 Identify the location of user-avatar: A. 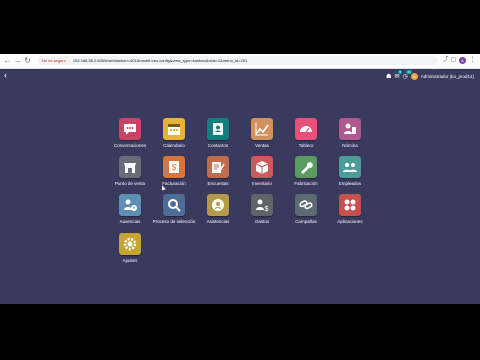
(414, 76).